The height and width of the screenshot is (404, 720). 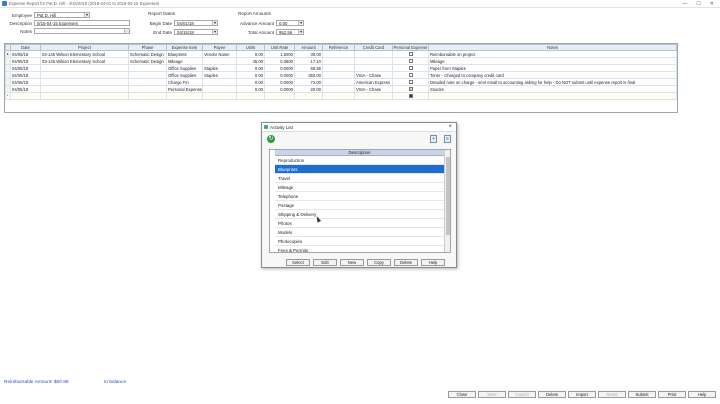 What do you see at coordinates (552, 89) in the screenshot?
I see `cell-notes: Snacks` at bounding box center [552, 89].